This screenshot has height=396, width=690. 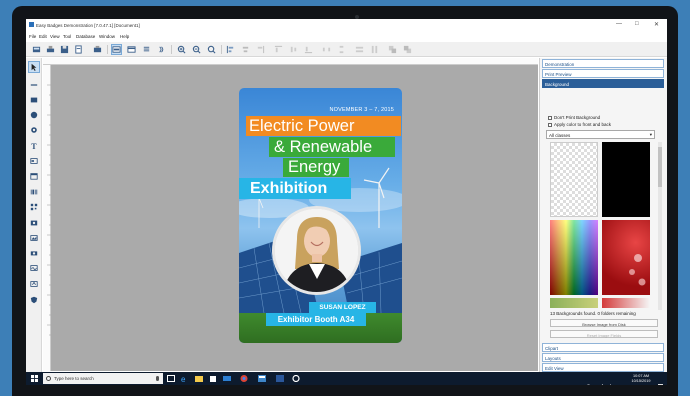 I want to click on toolbar-separator, so click(x=107, y=49).